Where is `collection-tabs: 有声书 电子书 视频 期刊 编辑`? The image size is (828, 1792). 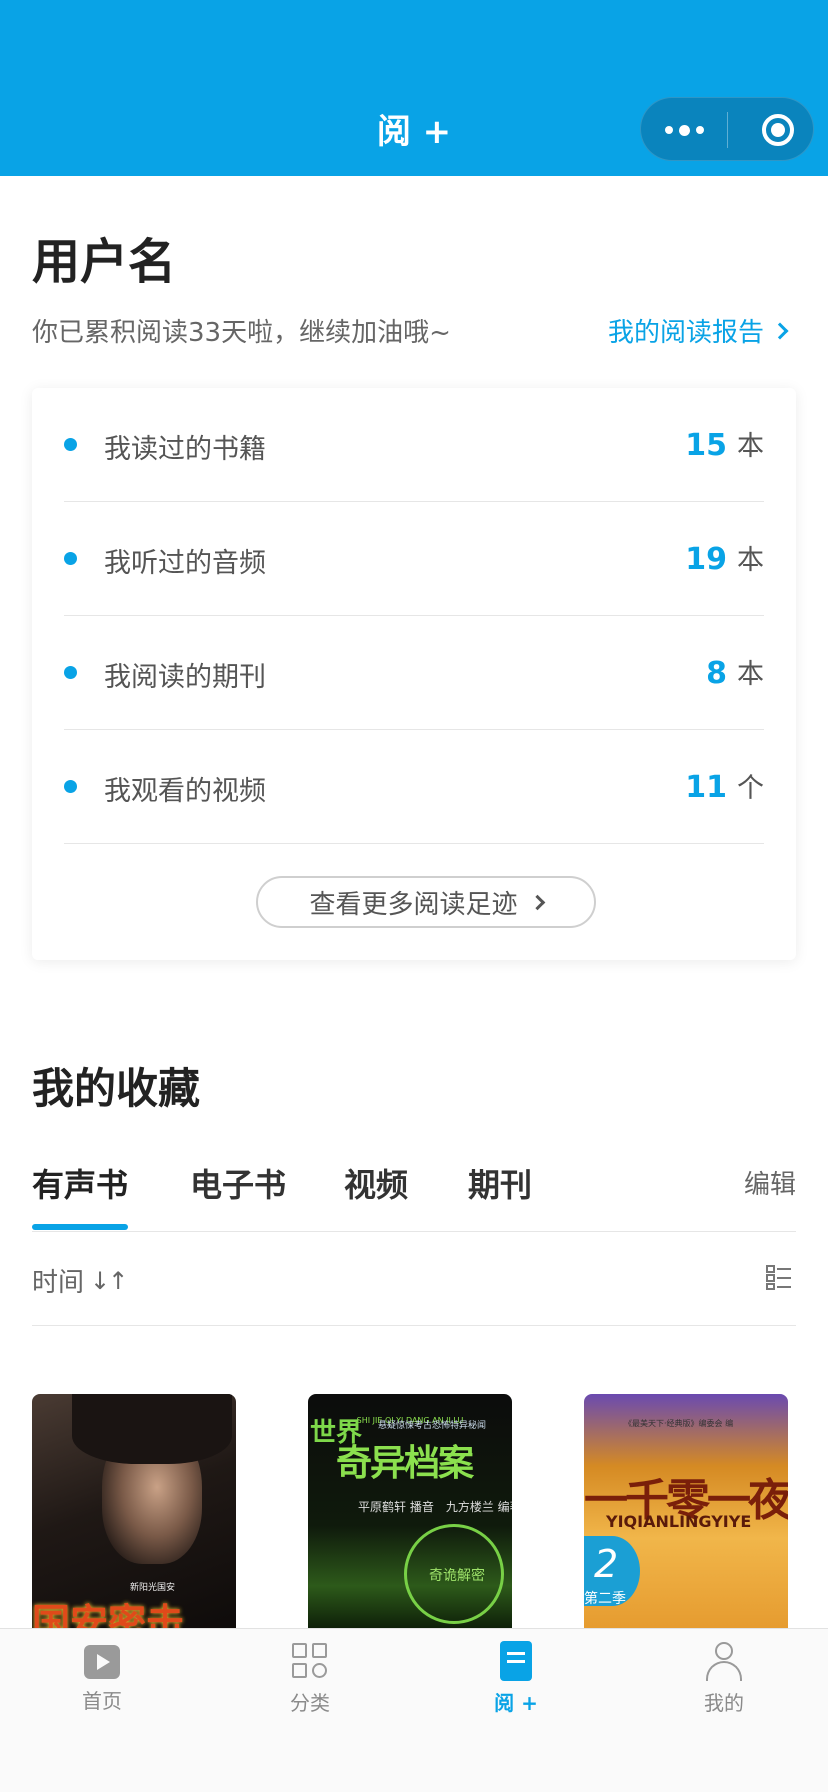 collection-tabs: 有声书 电子书 视频 期刊 编辑 is located at coordinates (414, 1196).